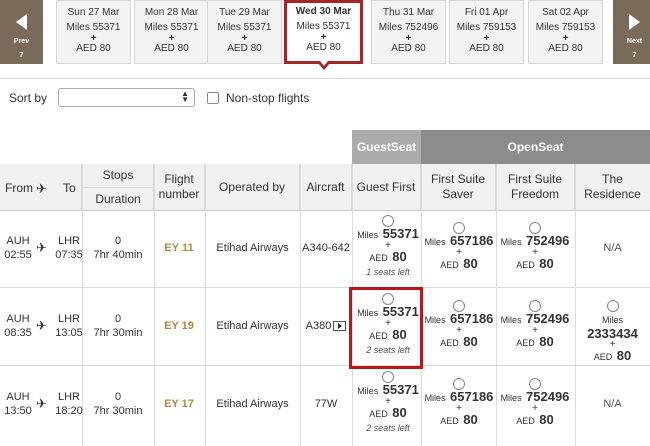 This screenshot has height=446, width=650. I want to click on header-residence-1: The, so click(612, 179).